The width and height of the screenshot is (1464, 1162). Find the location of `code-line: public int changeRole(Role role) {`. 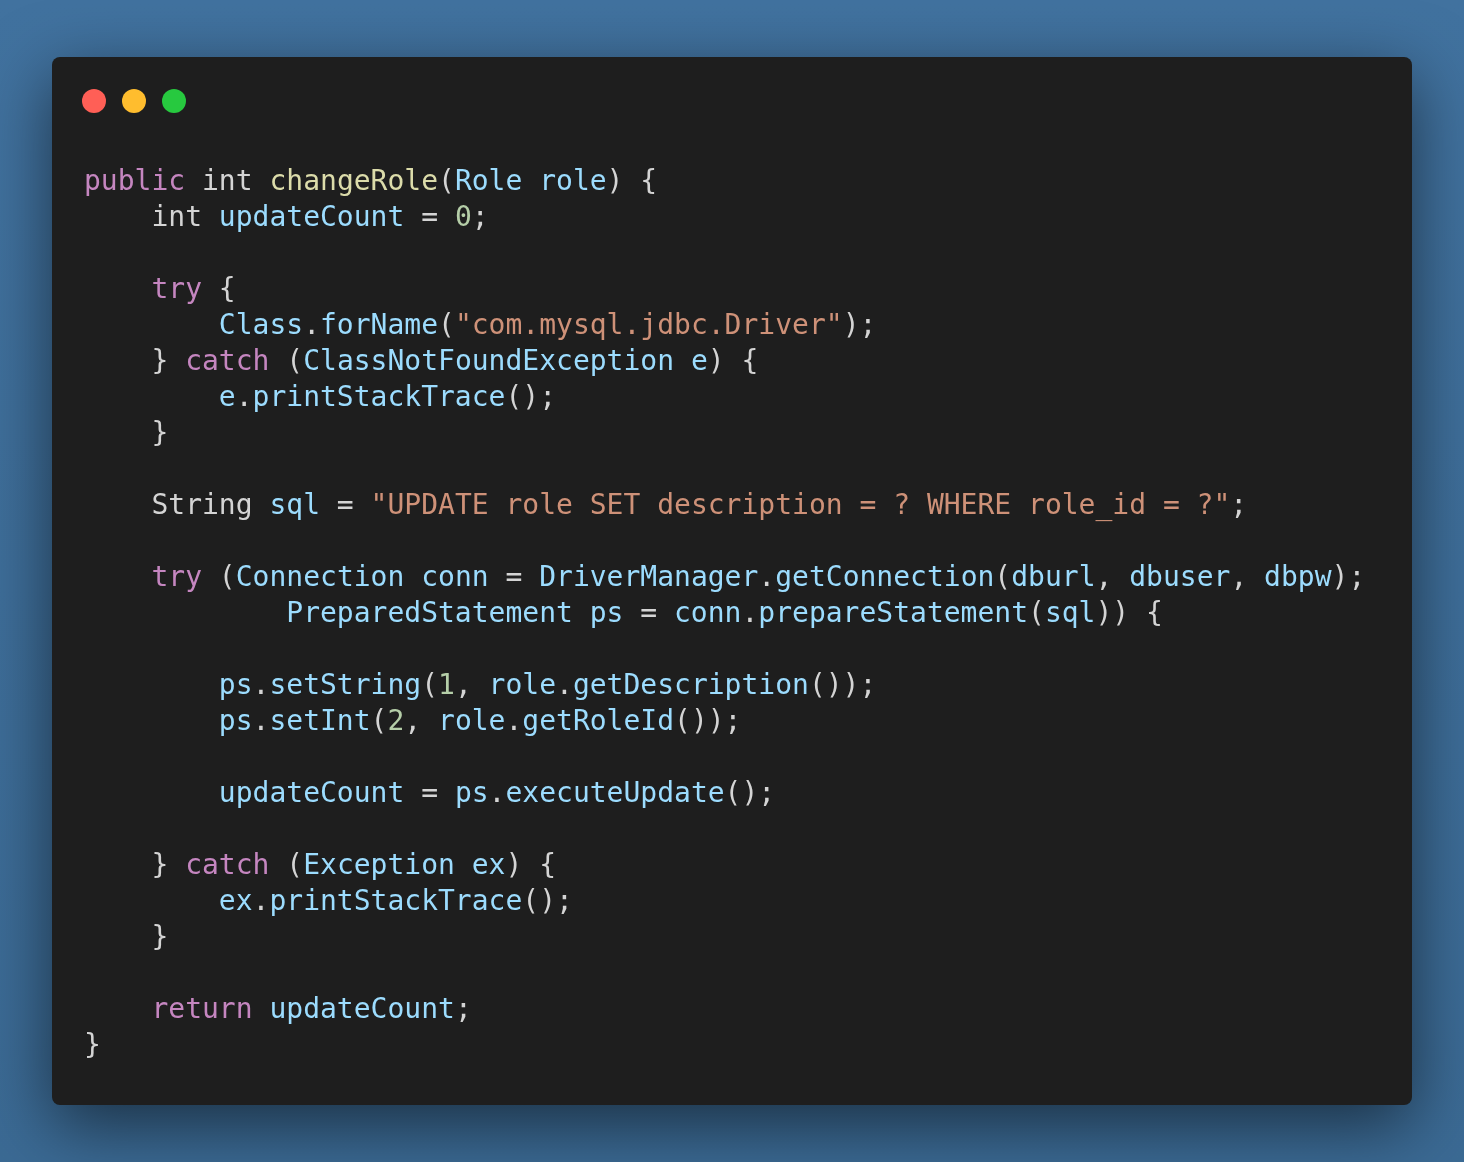

code-line: public int changeRole(Role role) { is located at coordinates (371, 181).